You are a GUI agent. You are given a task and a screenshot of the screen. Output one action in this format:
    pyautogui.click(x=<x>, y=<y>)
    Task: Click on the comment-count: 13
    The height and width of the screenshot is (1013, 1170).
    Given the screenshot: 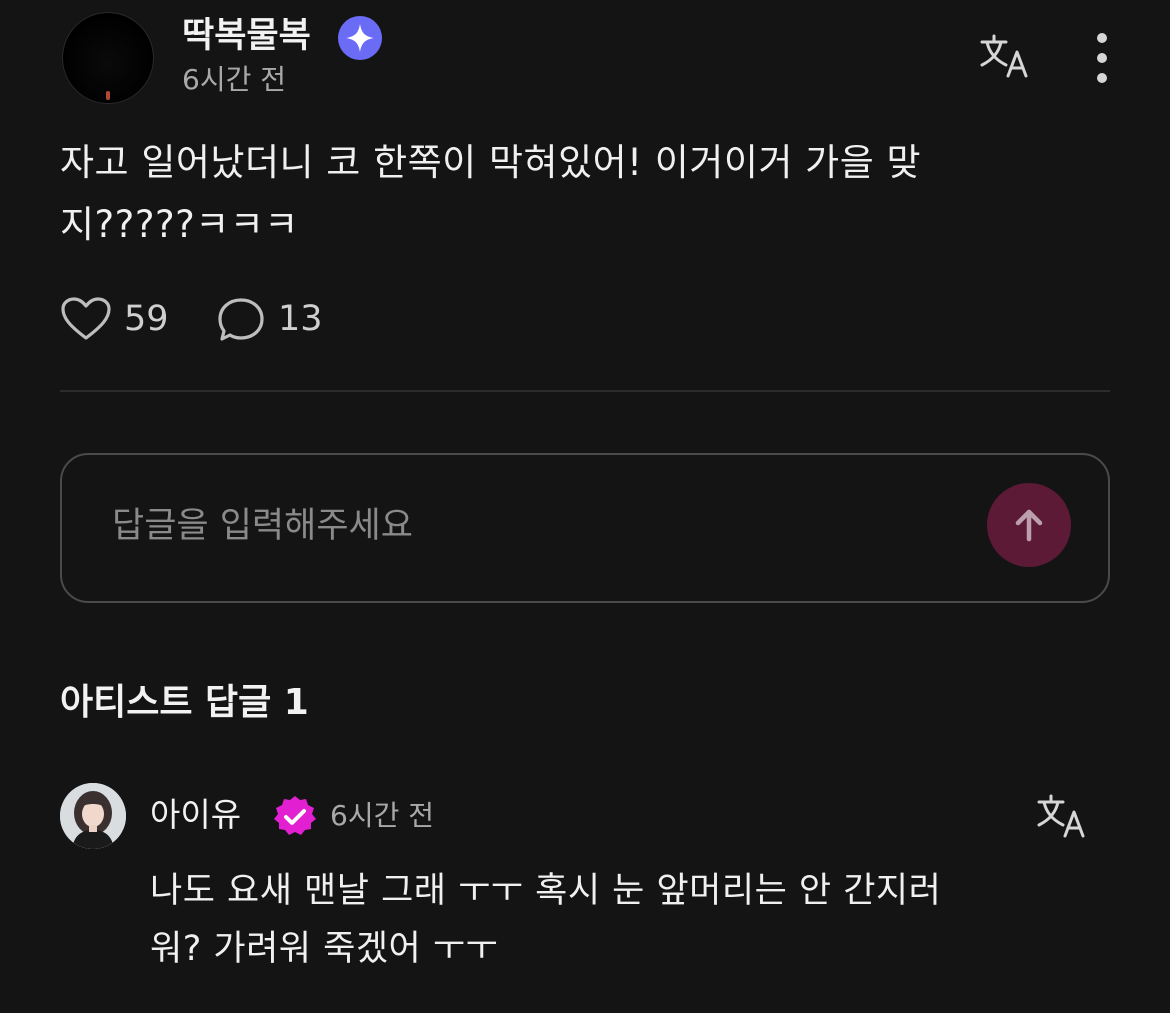 What is the action you would take?
    pyautogui.click(x=300, y=319)
    